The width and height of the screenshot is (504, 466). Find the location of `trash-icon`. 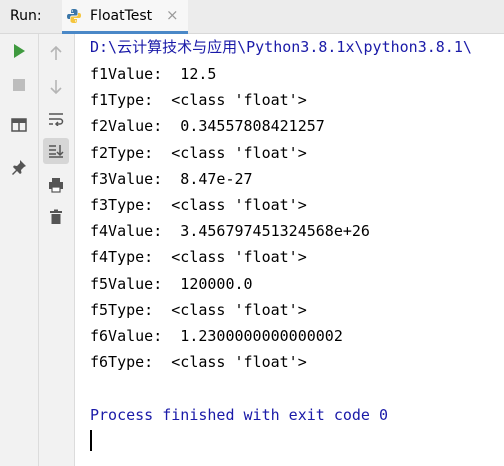

trash-icon is located at coordinates (56, 217).